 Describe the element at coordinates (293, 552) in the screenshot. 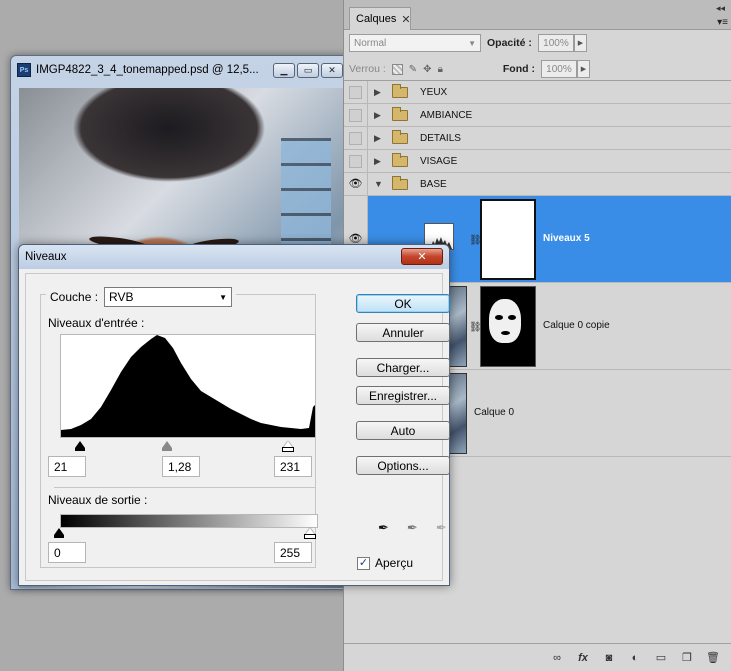

I see `output-white-field: 255` at that location.